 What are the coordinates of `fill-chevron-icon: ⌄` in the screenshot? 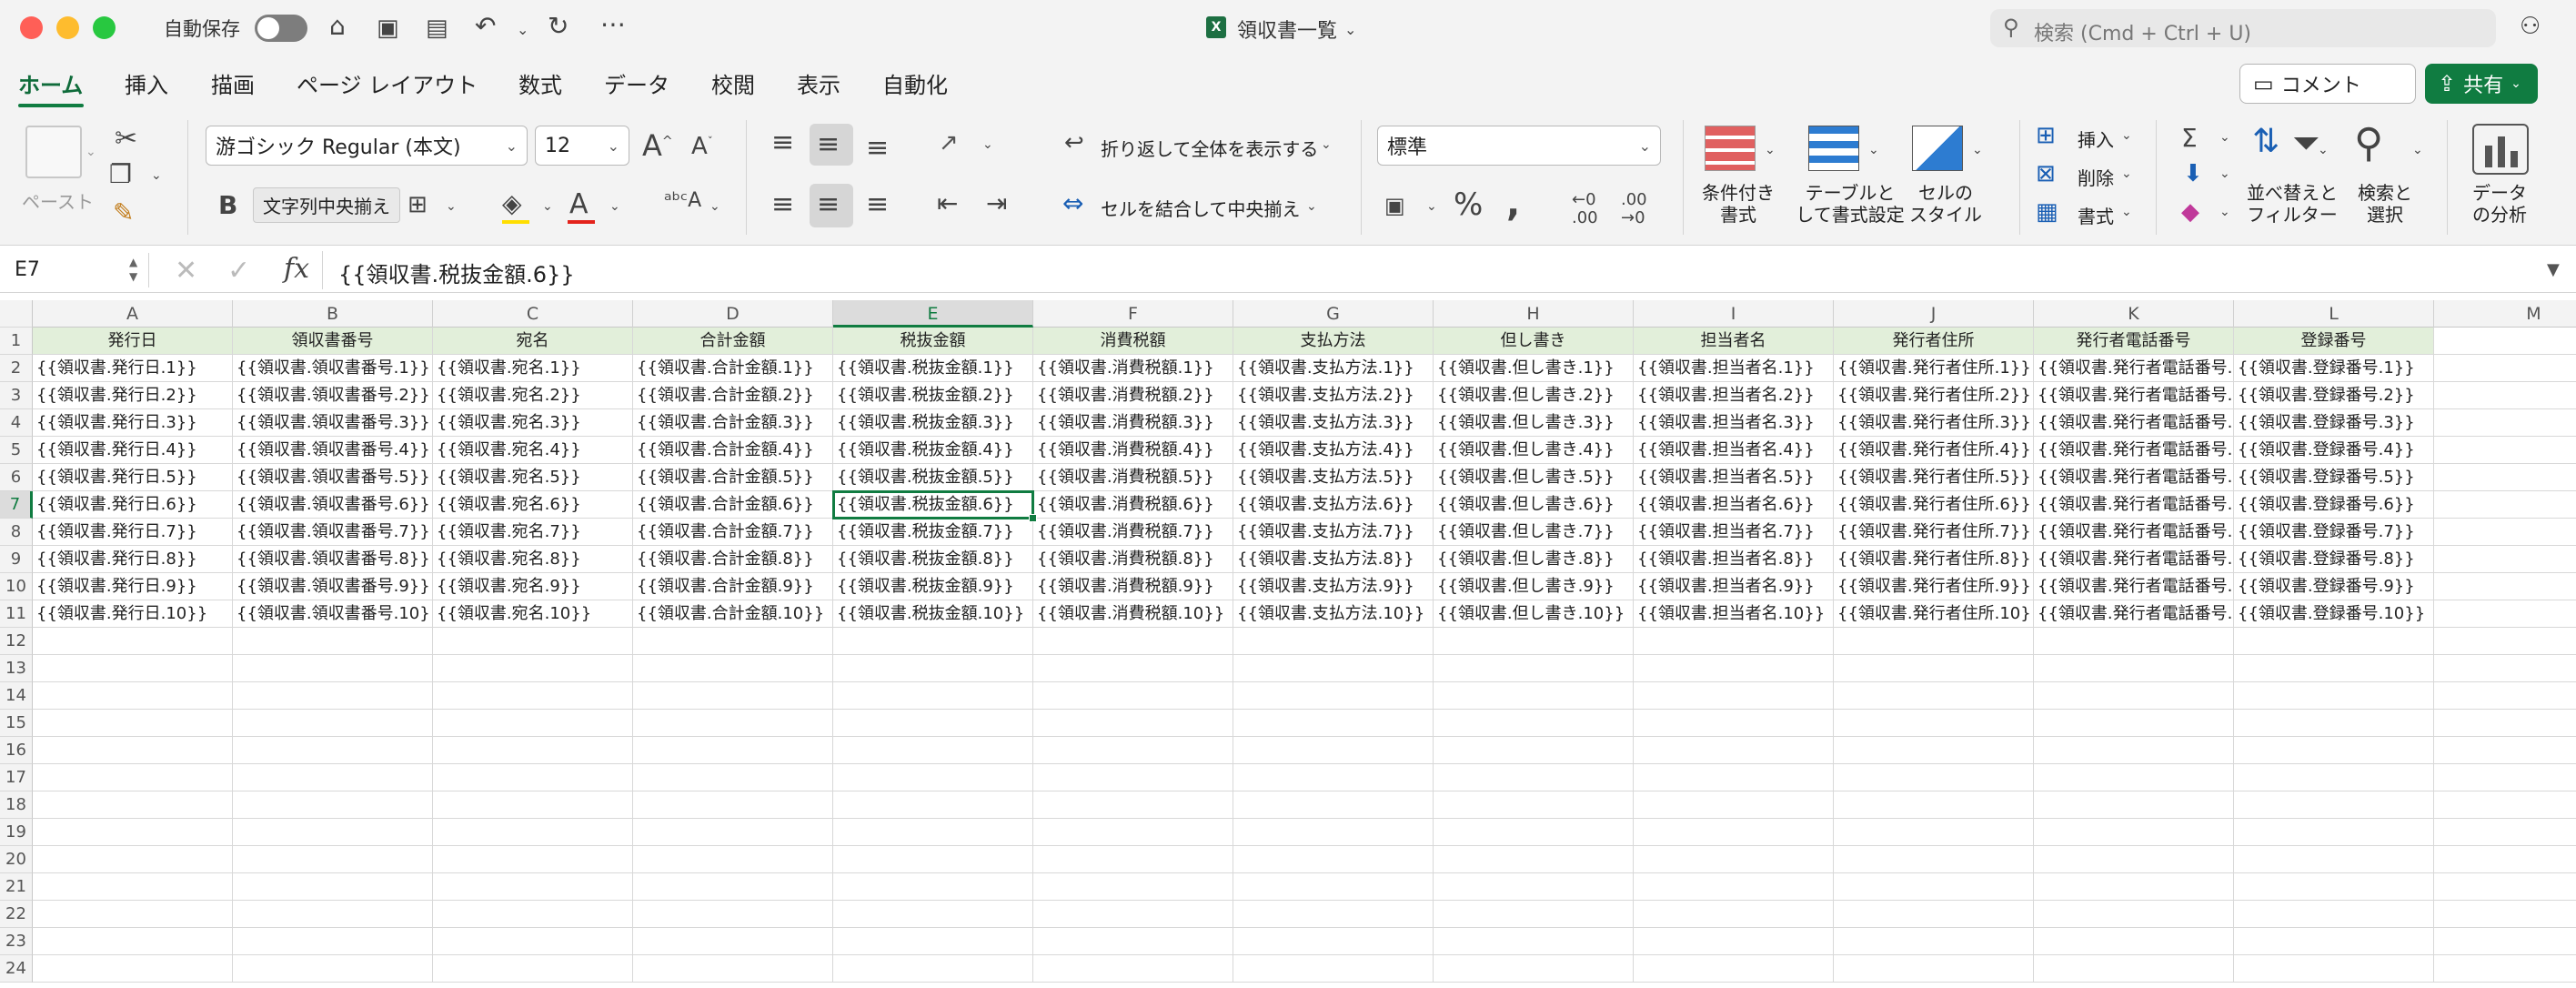 It's located at (2224, 174).